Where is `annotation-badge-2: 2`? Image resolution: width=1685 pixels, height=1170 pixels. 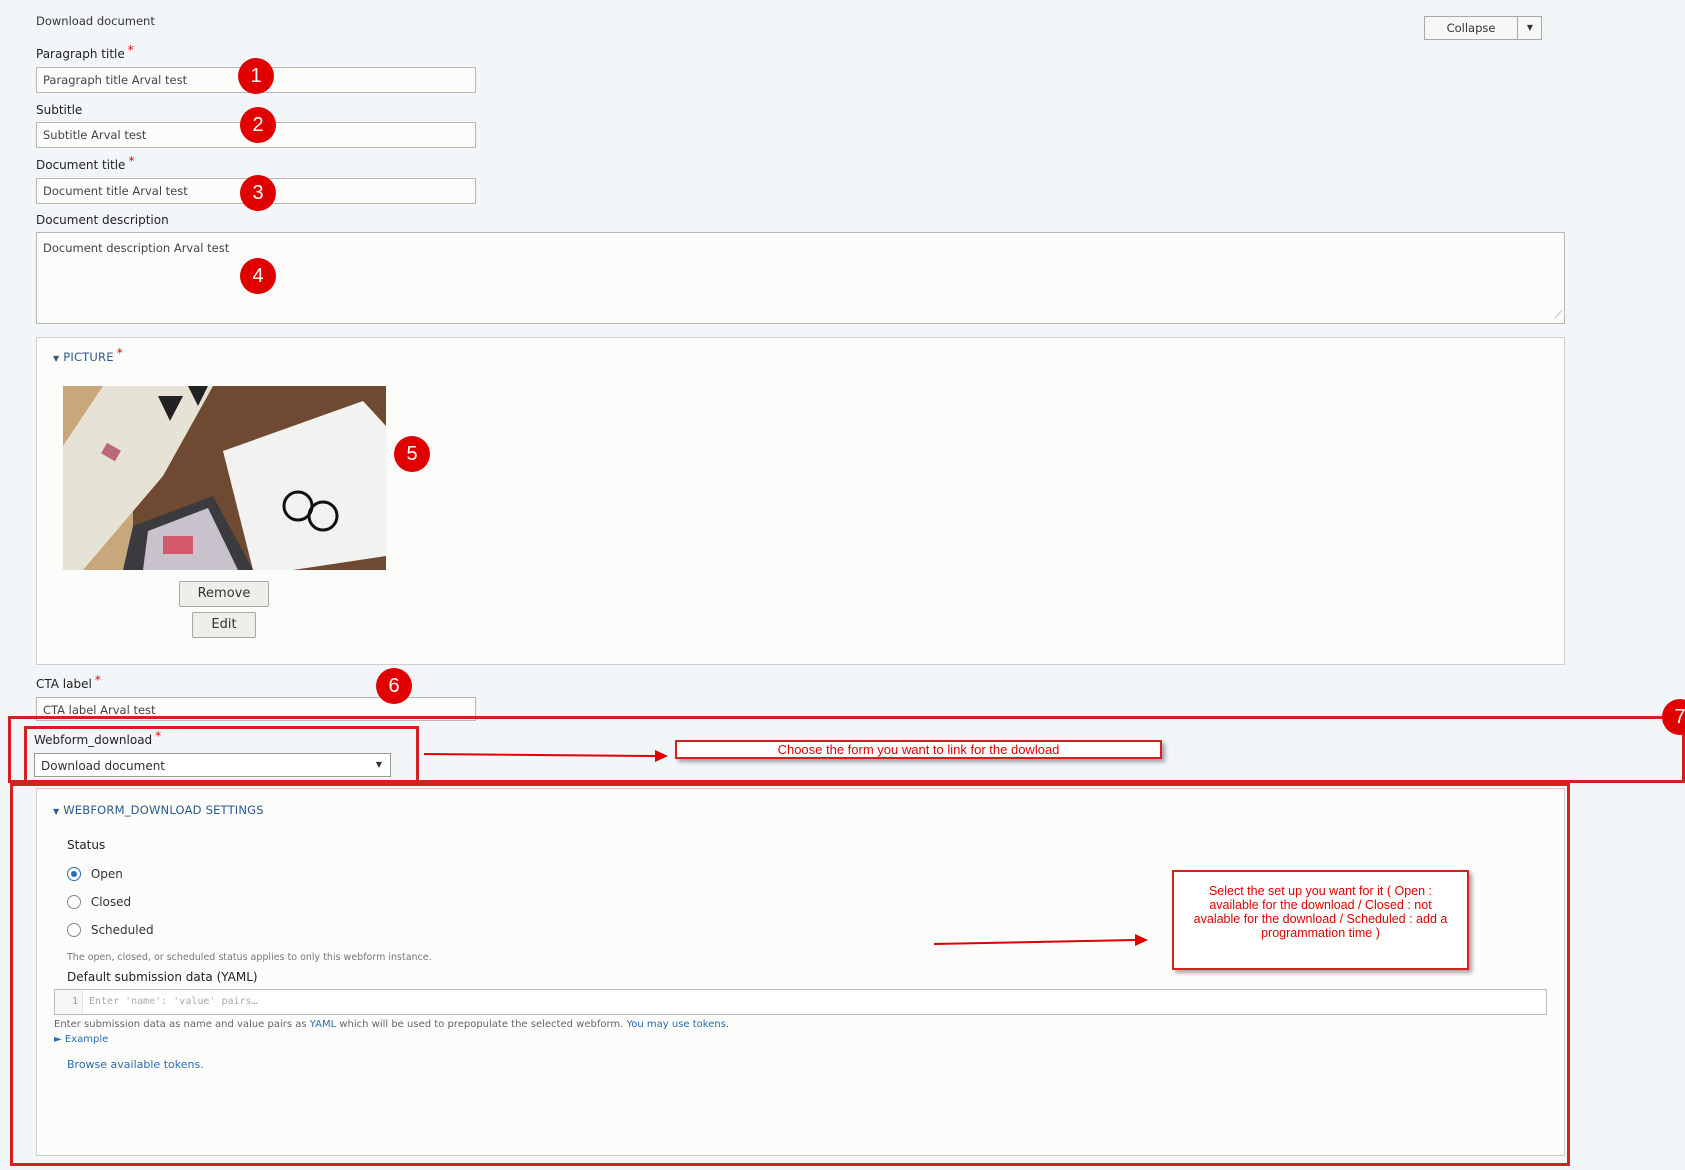
annotation-badge-2: 2 is located at coordinates (258, 125).